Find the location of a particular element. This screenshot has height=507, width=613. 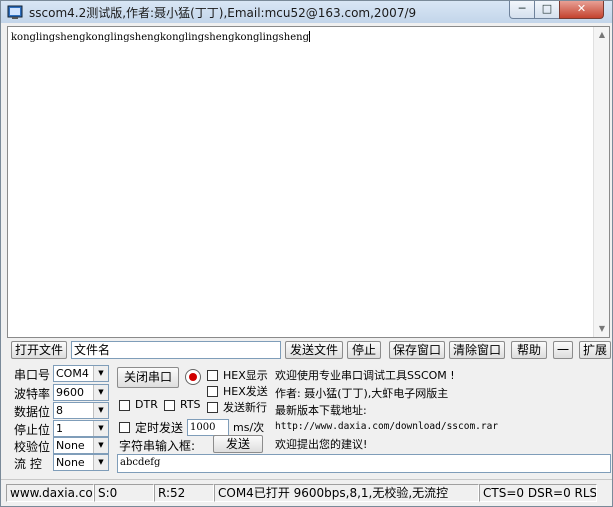

stop-button: 停止 is located at coordinates (364, 350).